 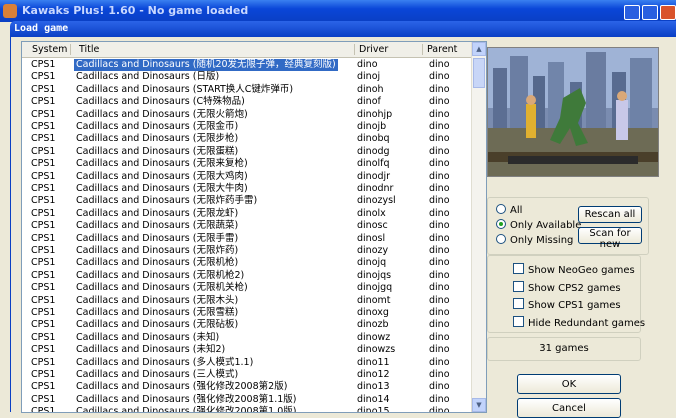 What do you see at coordinates (148, 337) in the screenshot?
I see `row-title: Cadillacs and Dinosaurs (未知)` at bounding box center [148, 337].